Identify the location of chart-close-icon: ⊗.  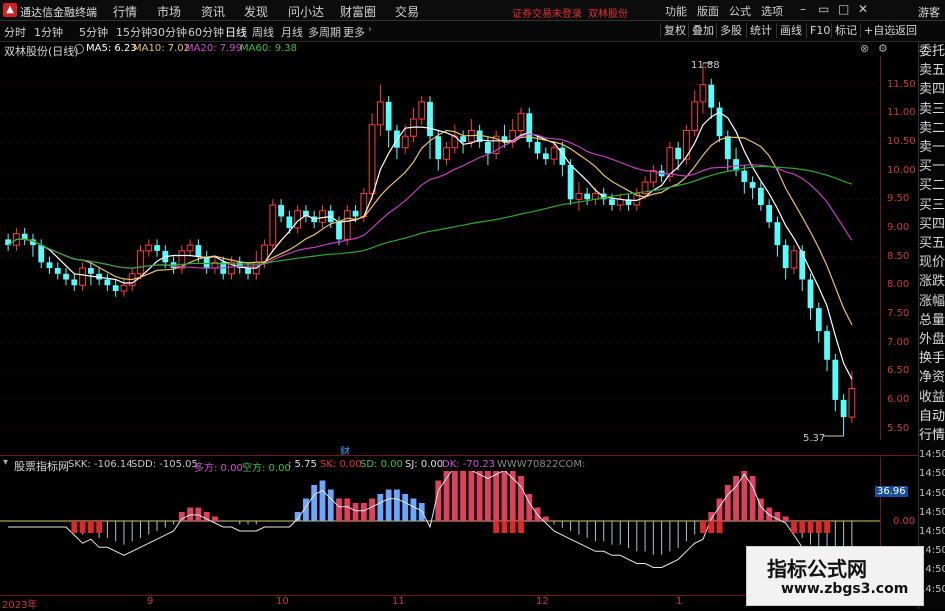
(864, 48).